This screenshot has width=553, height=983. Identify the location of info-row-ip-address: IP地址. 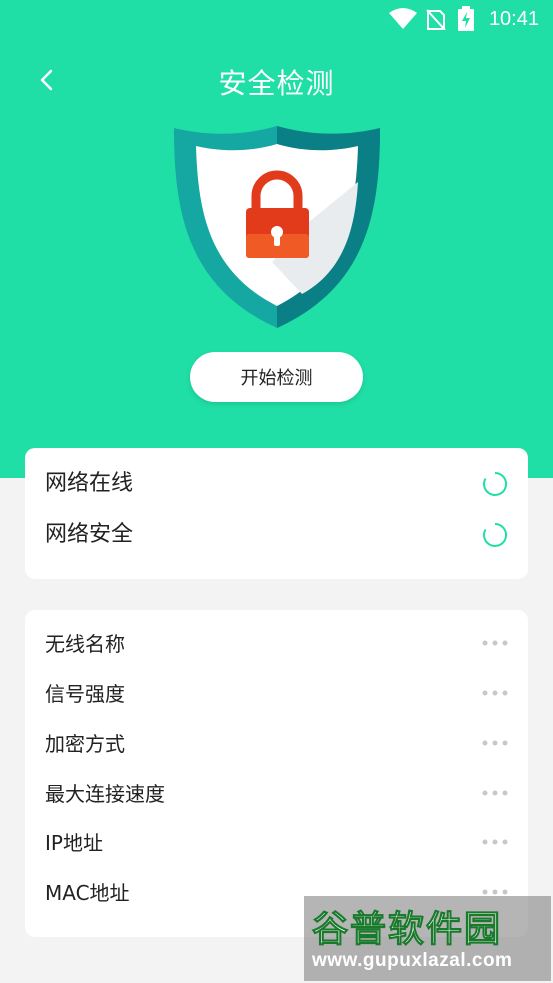
(276, 843).